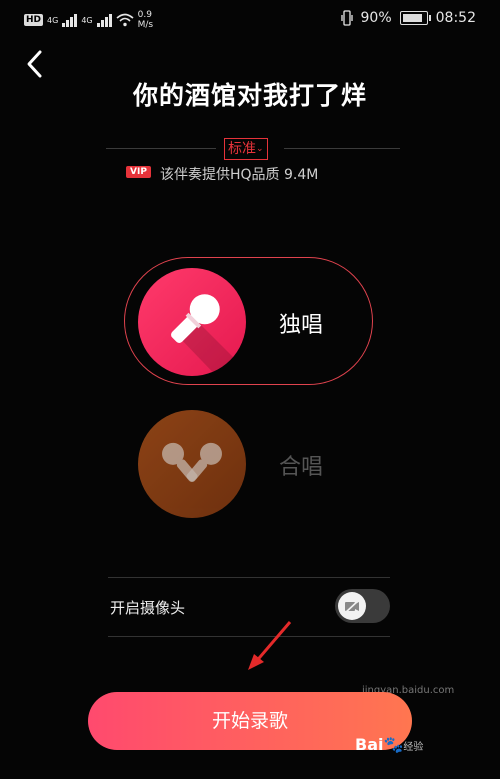 The height and width of the screenshot is (779, 500). Describe the element at coordinates (249, 577) in the screenshot. I see `divider` at that location.